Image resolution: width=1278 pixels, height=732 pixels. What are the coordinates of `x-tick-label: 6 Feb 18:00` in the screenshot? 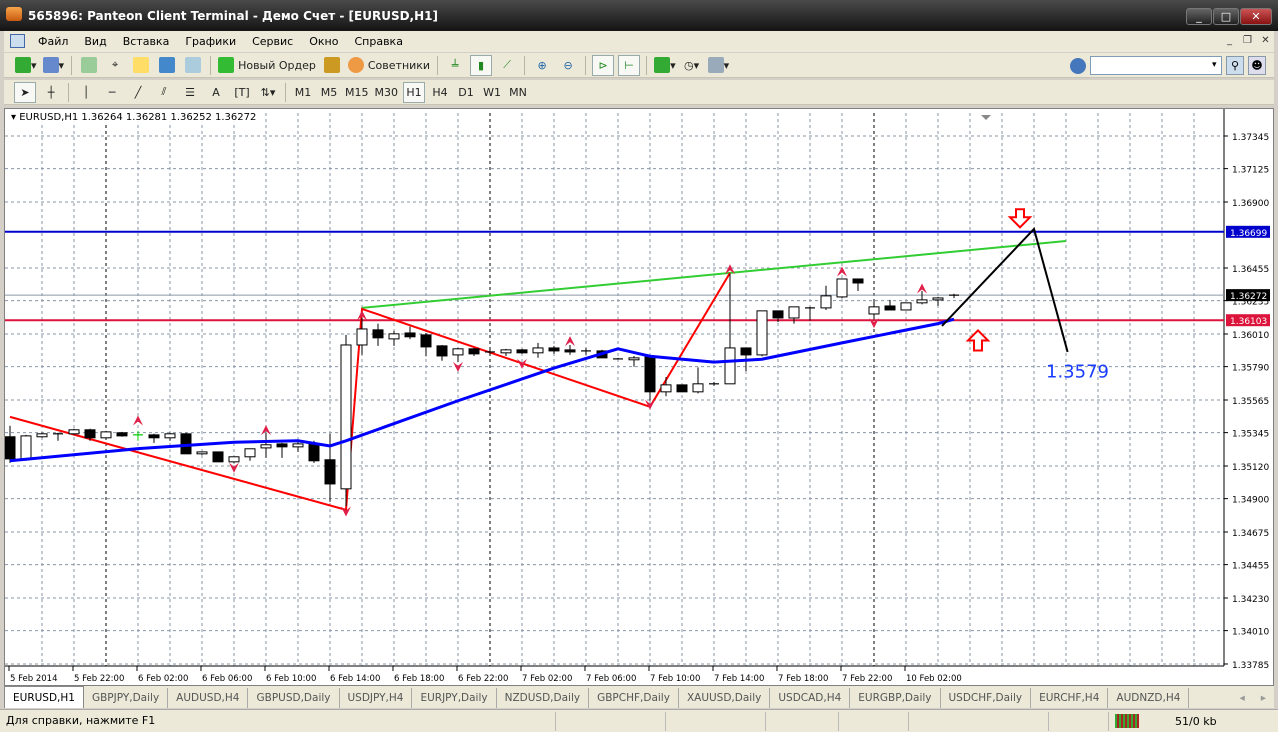 It's located at (419, 679).